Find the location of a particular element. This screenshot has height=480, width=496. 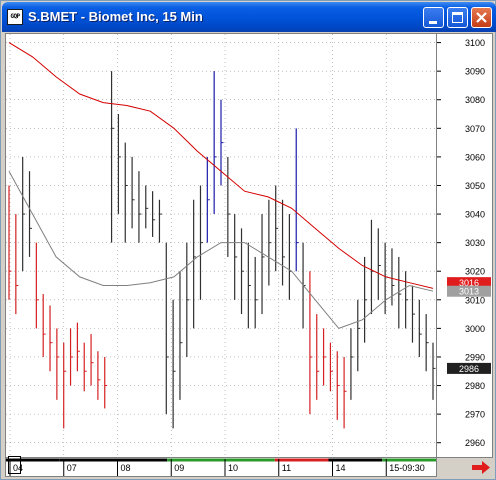

time-axis-label: 08 is located at coordinates (126, 468).